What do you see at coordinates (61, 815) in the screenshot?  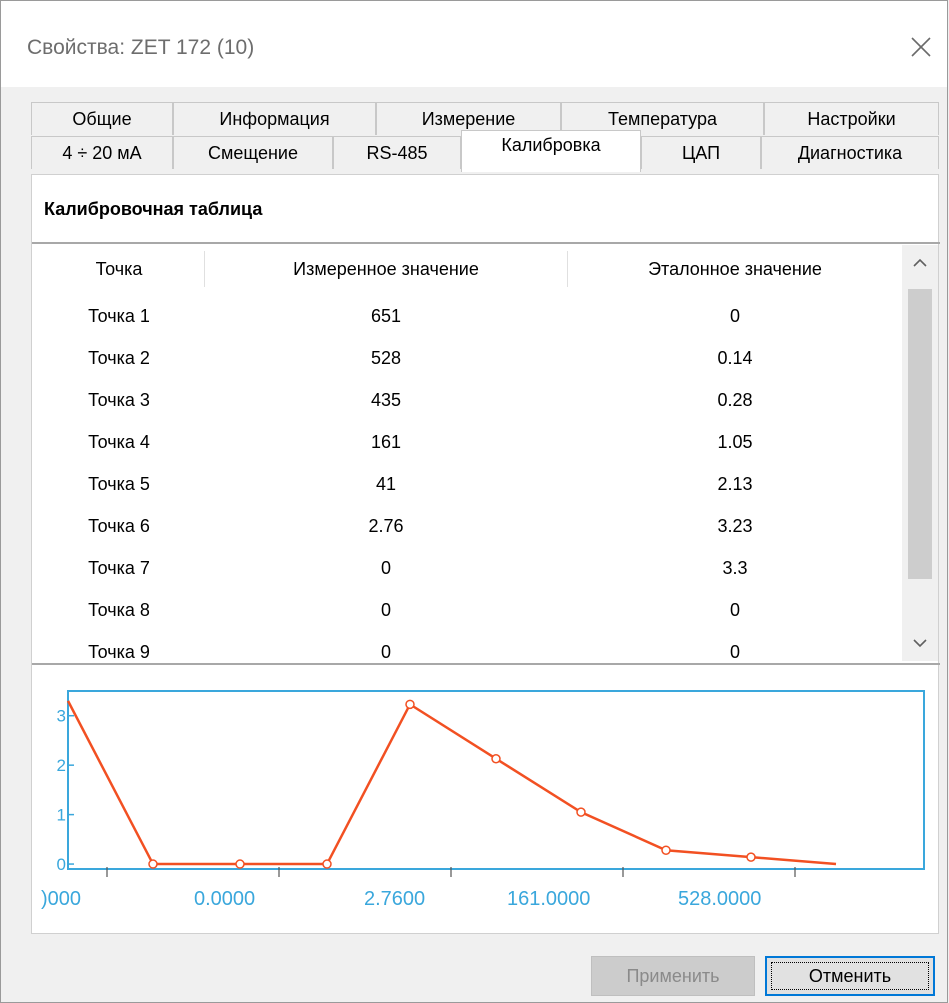 I see `y-tick-label: 1` at bounding box center [61, 815].